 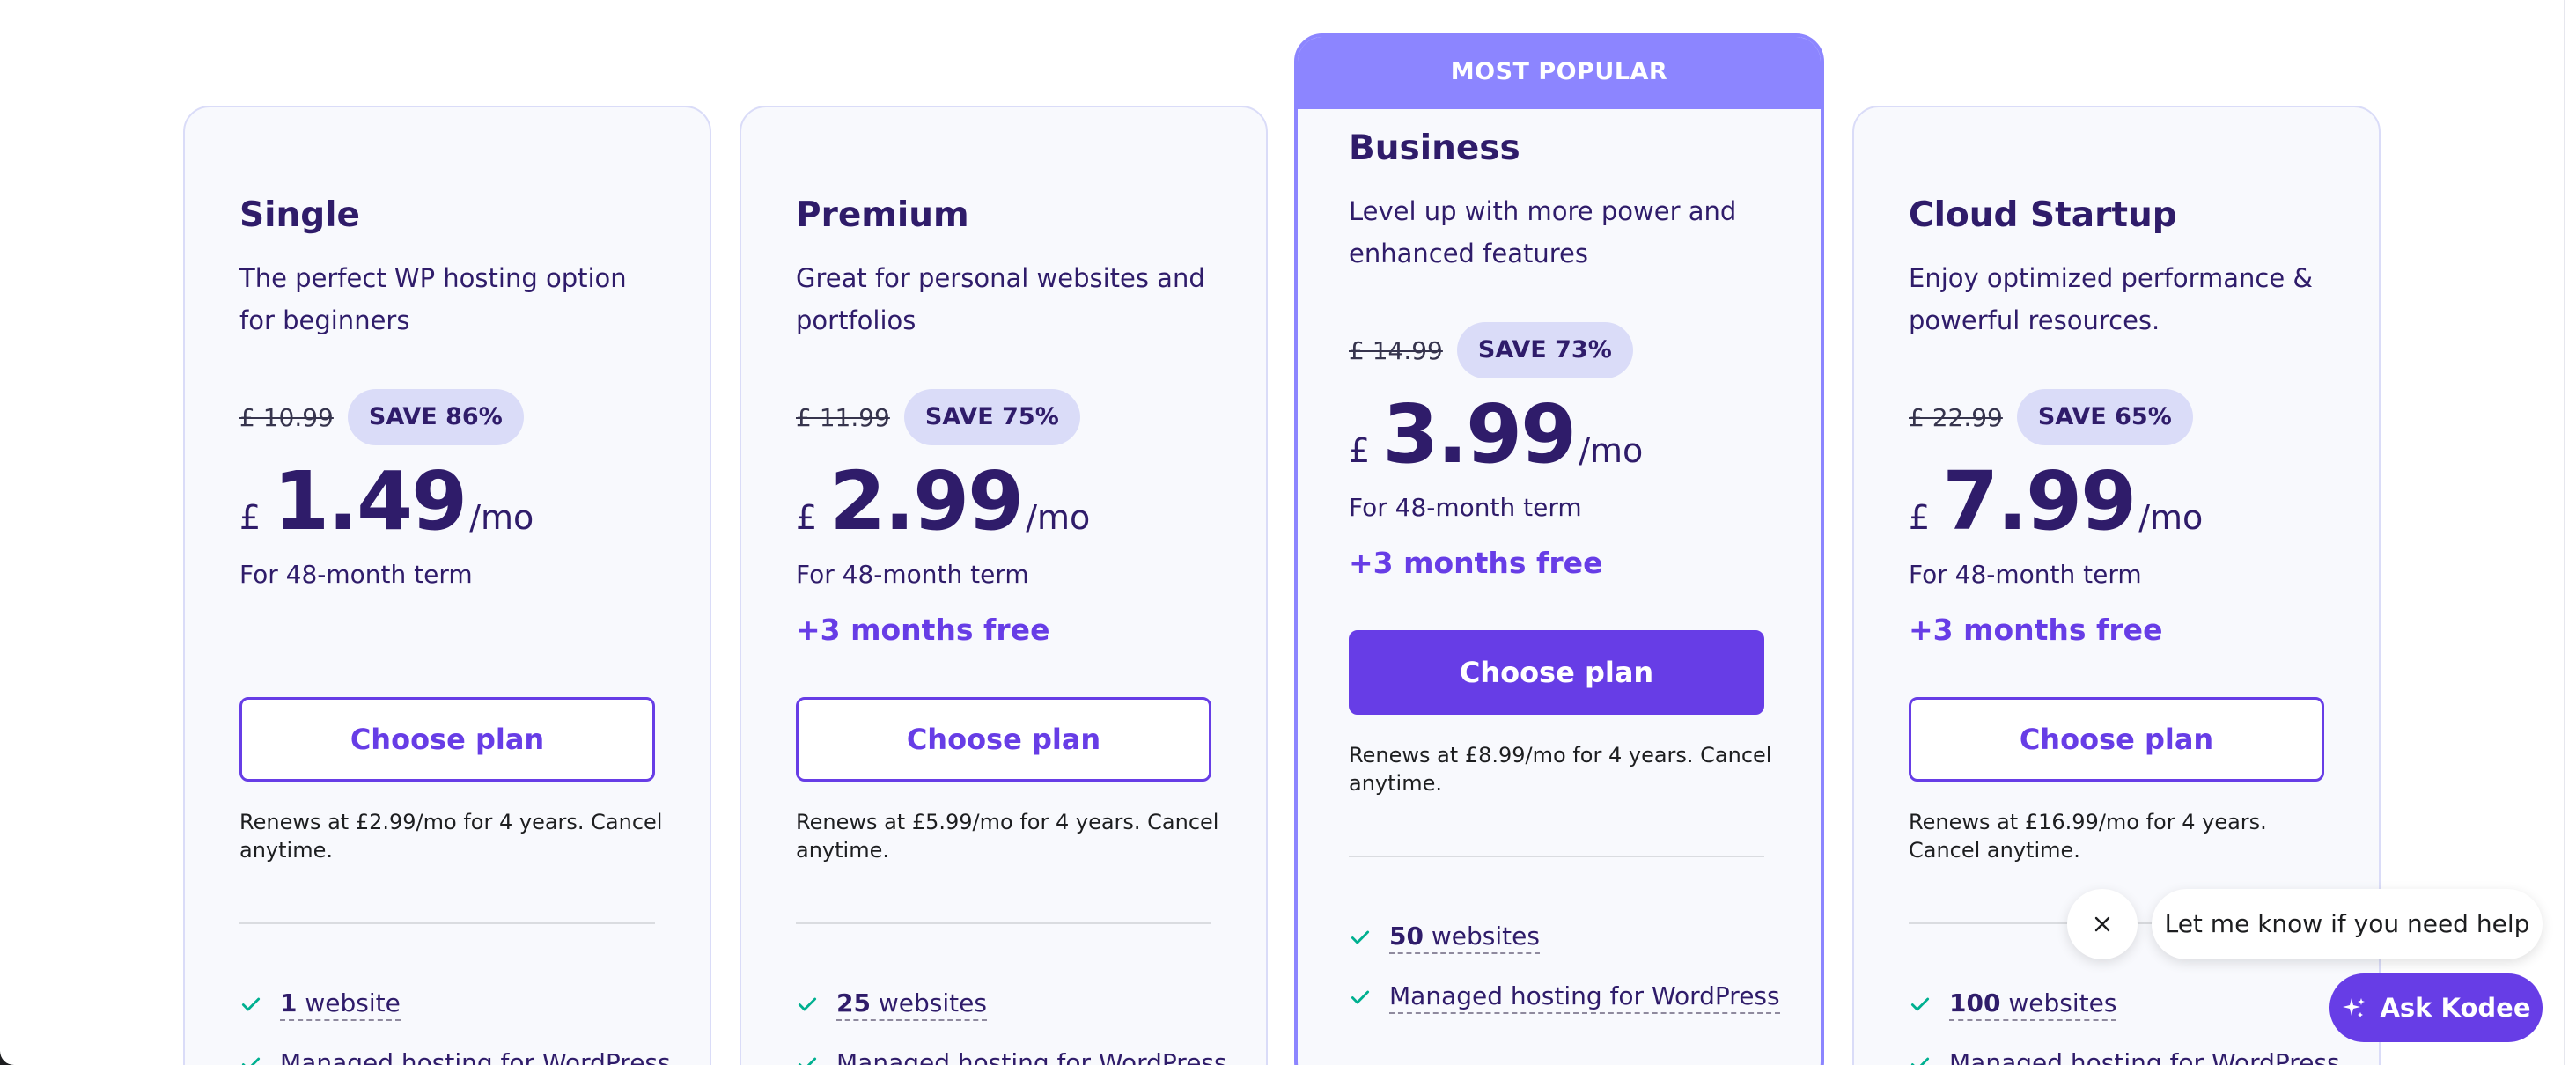 I want to click on price-amount: 2.99, so click(x=926, y=501).